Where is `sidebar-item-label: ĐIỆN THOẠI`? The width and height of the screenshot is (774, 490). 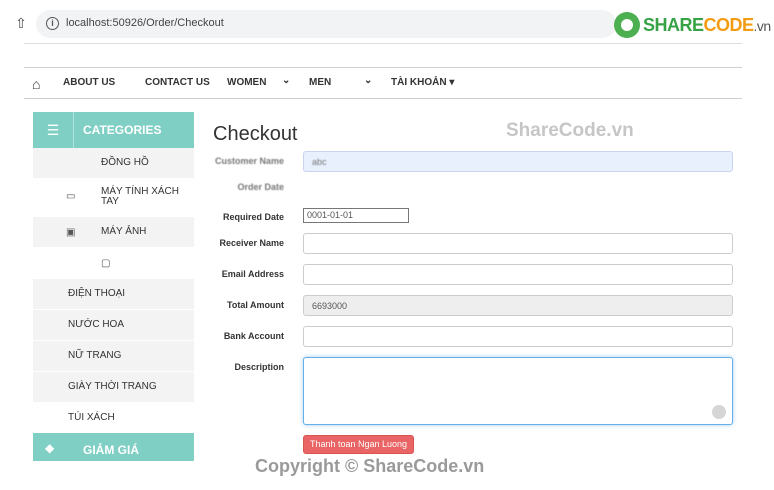 sidebar-item-label: ĐIỆN THOẠI is located at coordinates (97, 293).